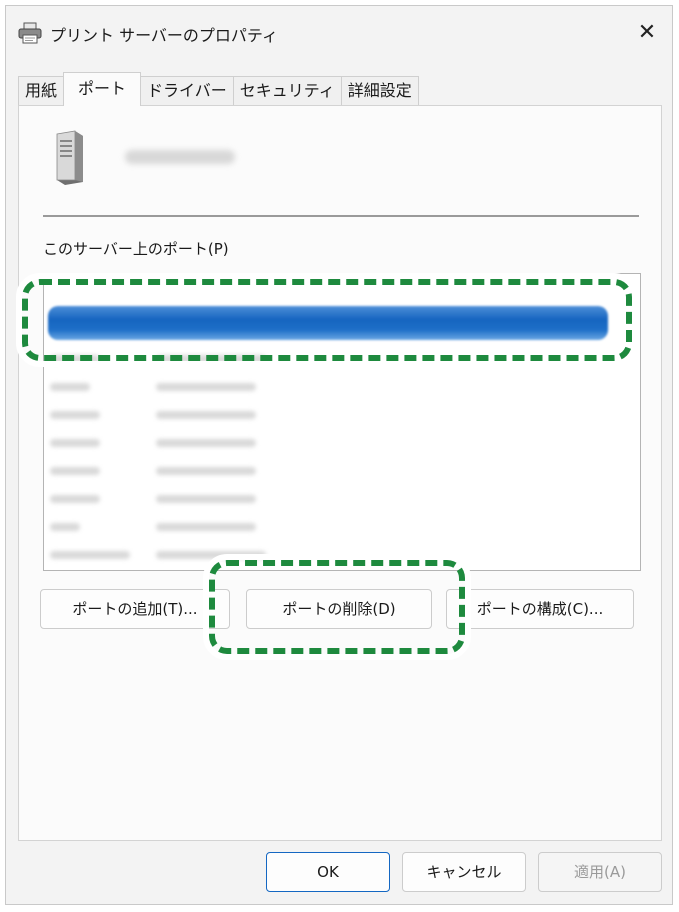 This screenshot has width=679, height=912. What do you see at coordinates (41, 91) in the screenshot?
I see `tab-paper: 用紙` at bounding box center [41, 91].